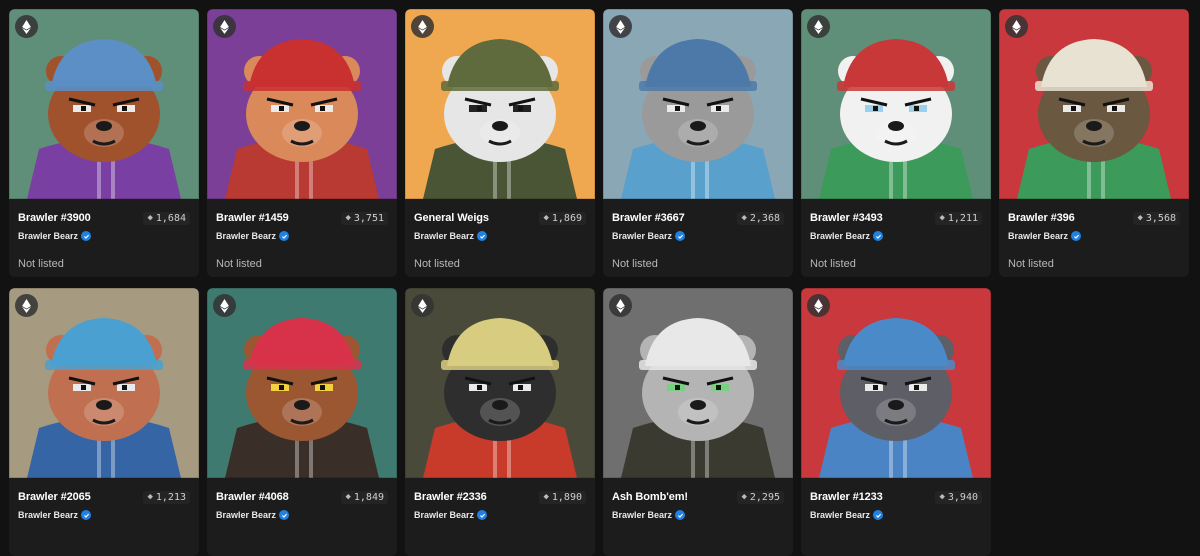 The width and height of the screenshot is (1200, 556). I want to click on price-value: 1,684, so click(170, 218).